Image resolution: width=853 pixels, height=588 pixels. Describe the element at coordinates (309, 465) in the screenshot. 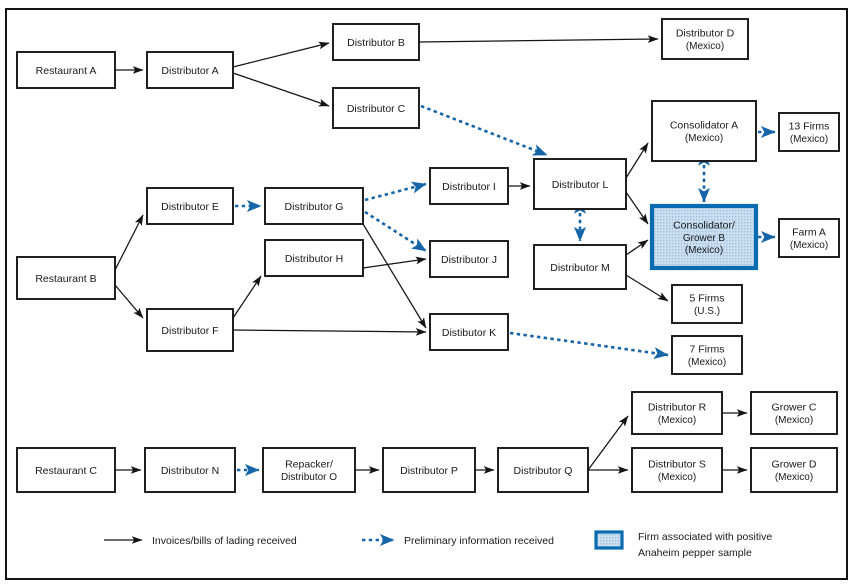

I see `node-label-repO-line1: Repacker/` at that location.